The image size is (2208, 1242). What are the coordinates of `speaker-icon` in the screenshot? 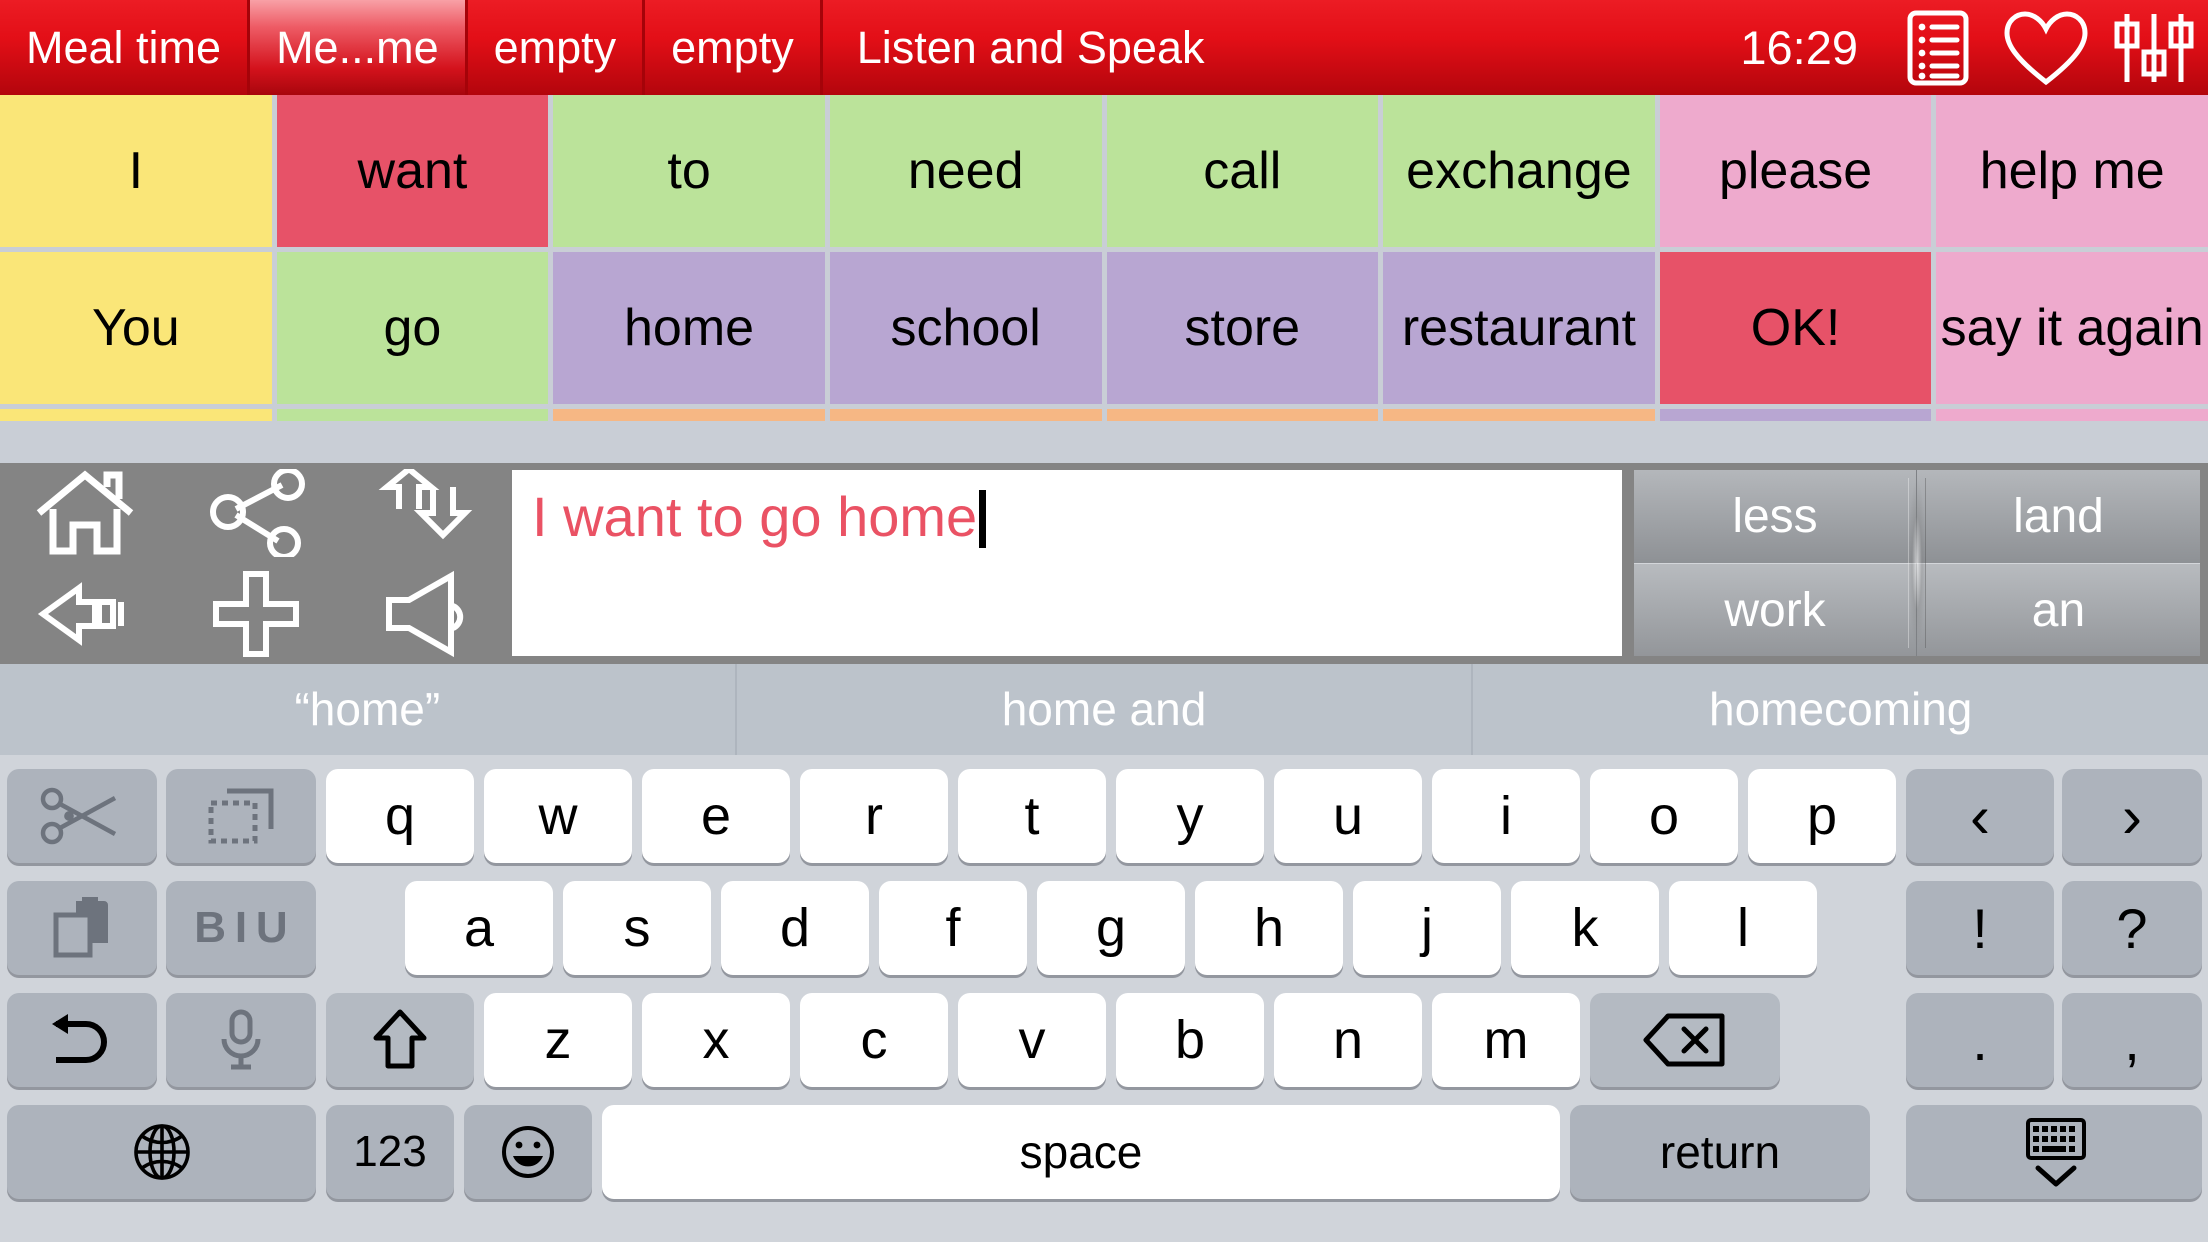 It's located at (427, 614).